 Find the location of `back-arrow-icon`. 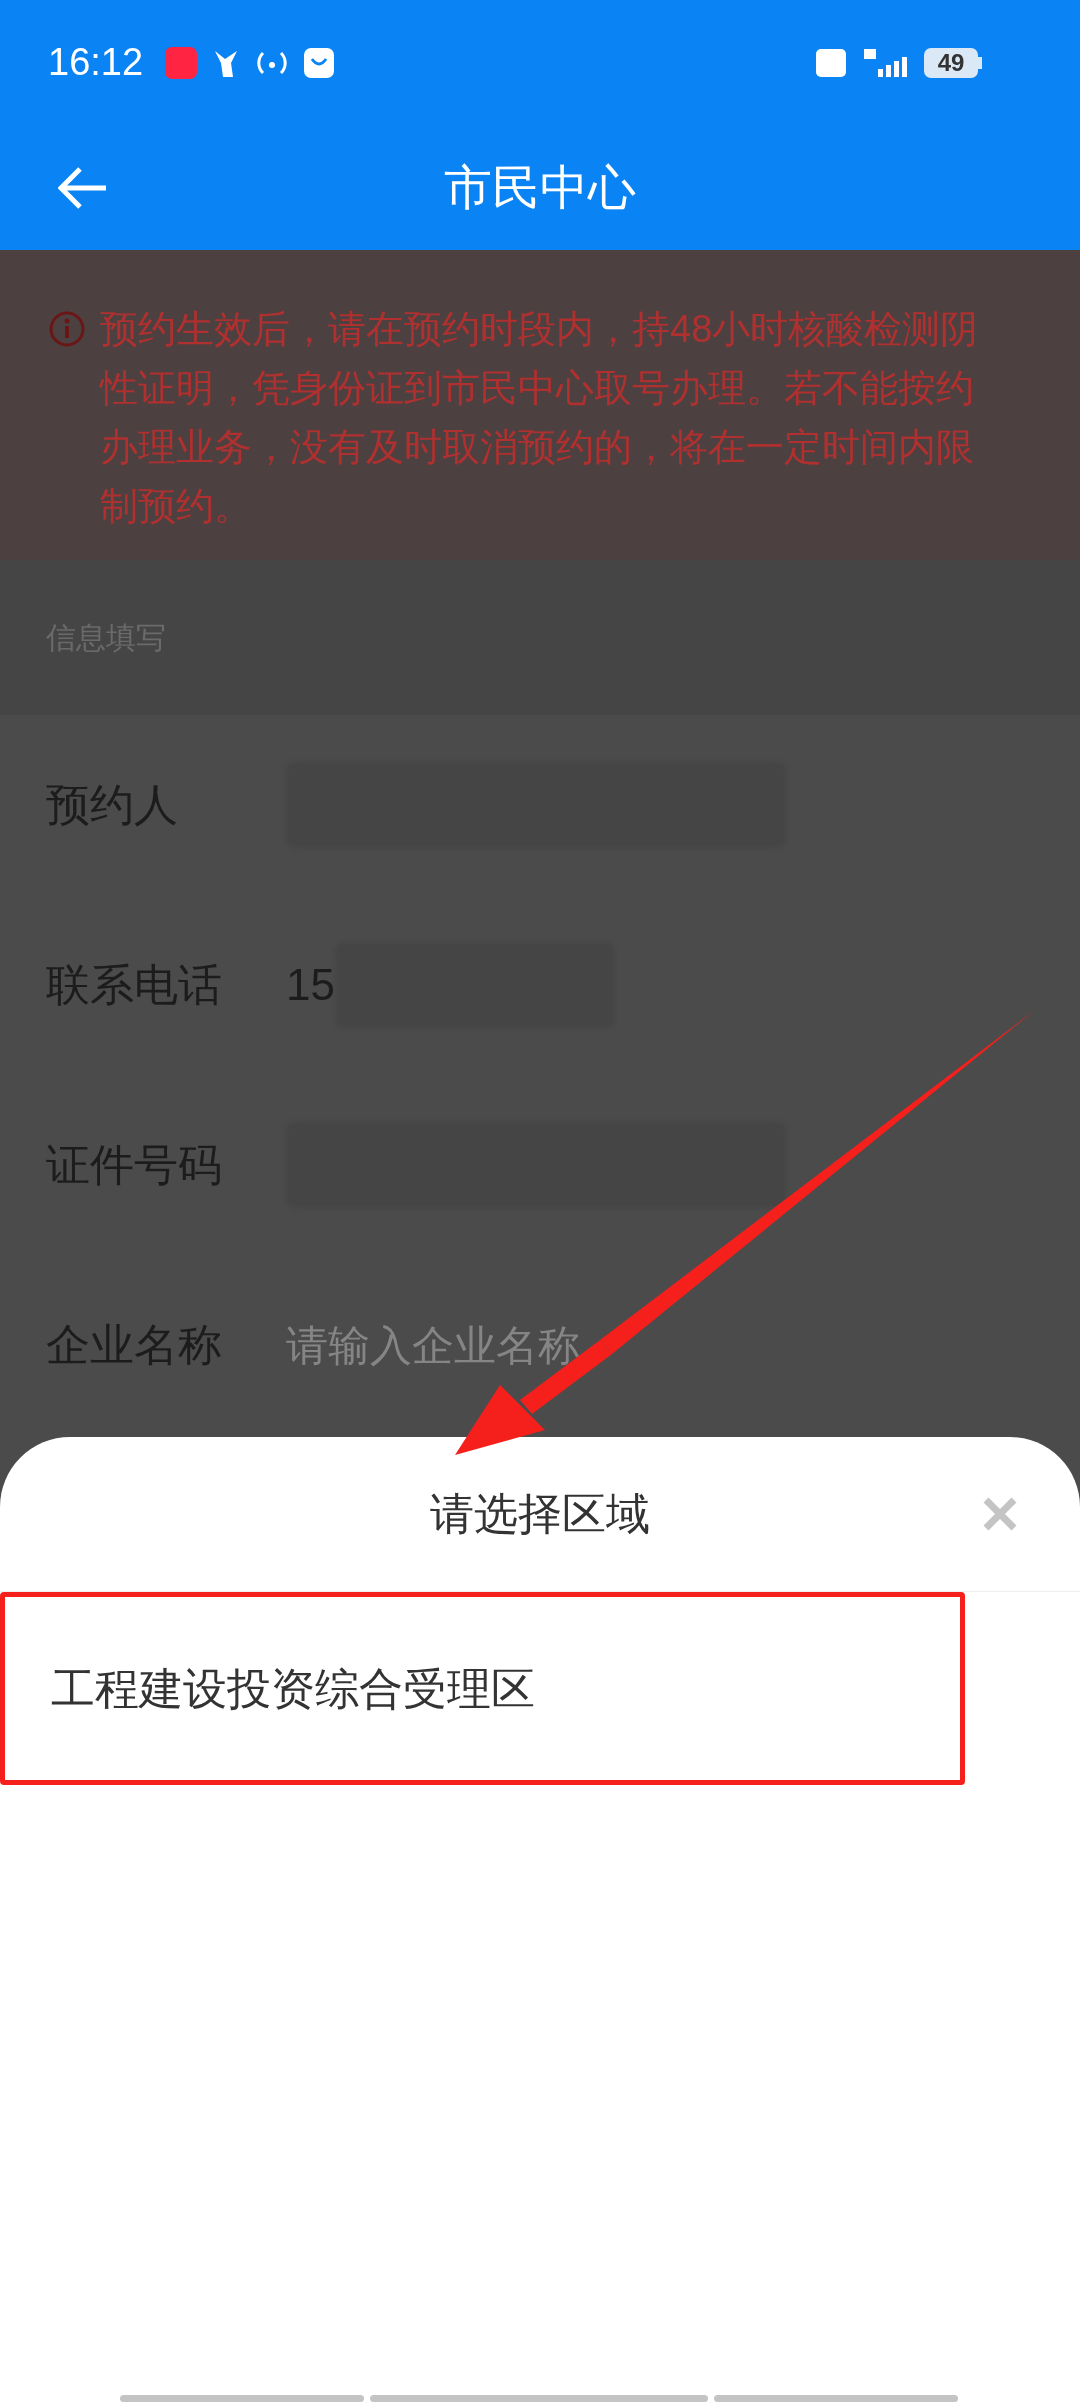

back-arrow-icon is located at coordinates (83, 187).